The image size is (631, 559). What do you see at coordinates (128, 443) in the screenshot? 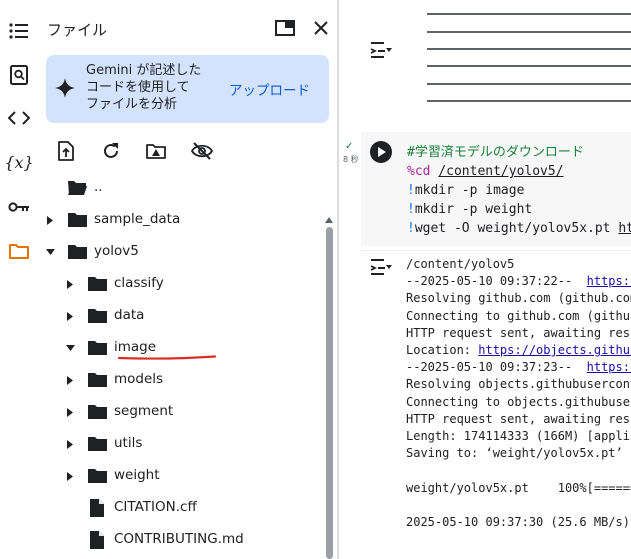
I see `tree-item-label: utils` at bounding box center [128, 443].